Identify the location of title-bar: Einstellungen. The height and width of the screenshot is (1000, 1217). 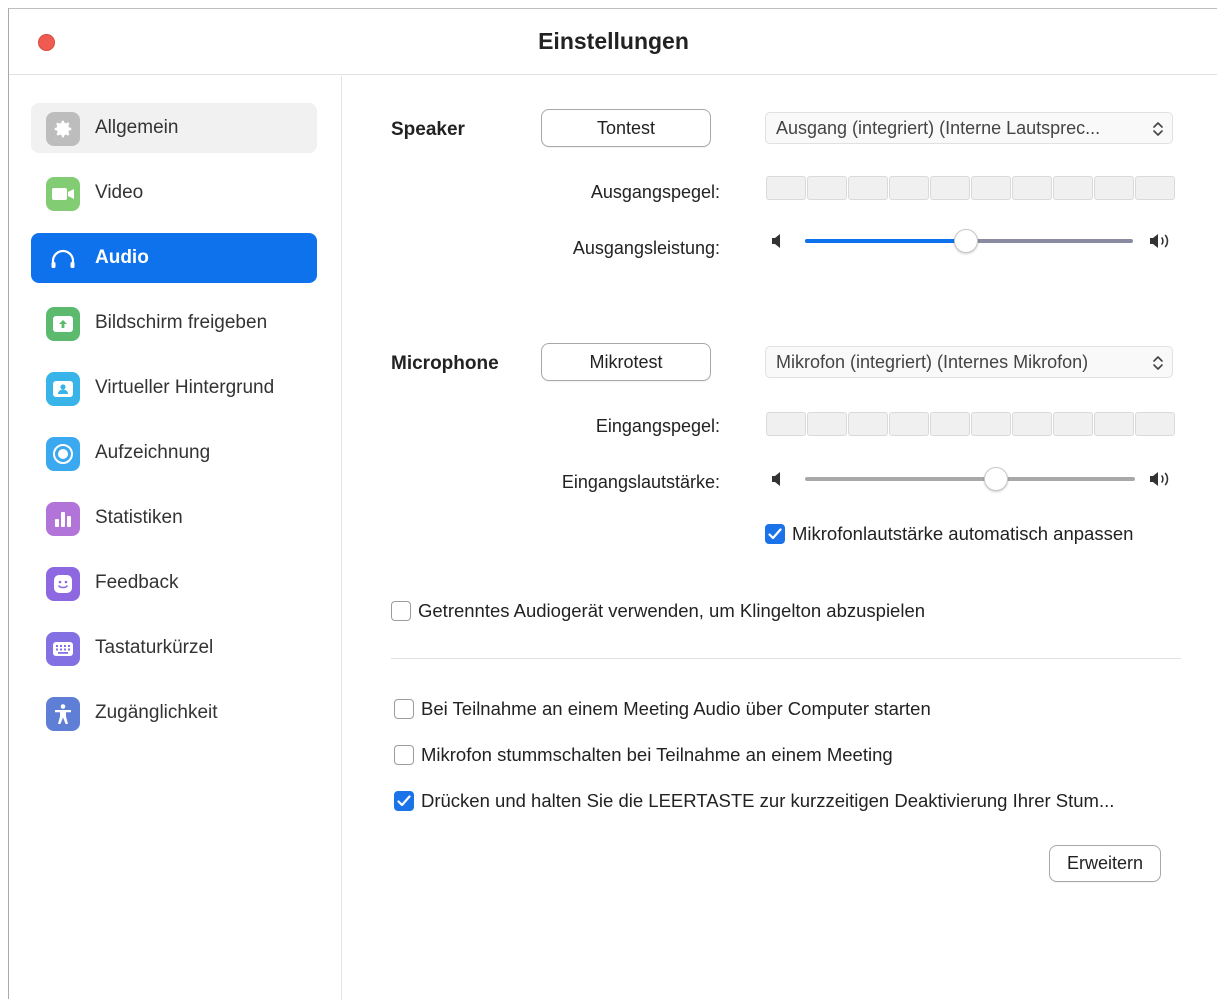
(613, 42).